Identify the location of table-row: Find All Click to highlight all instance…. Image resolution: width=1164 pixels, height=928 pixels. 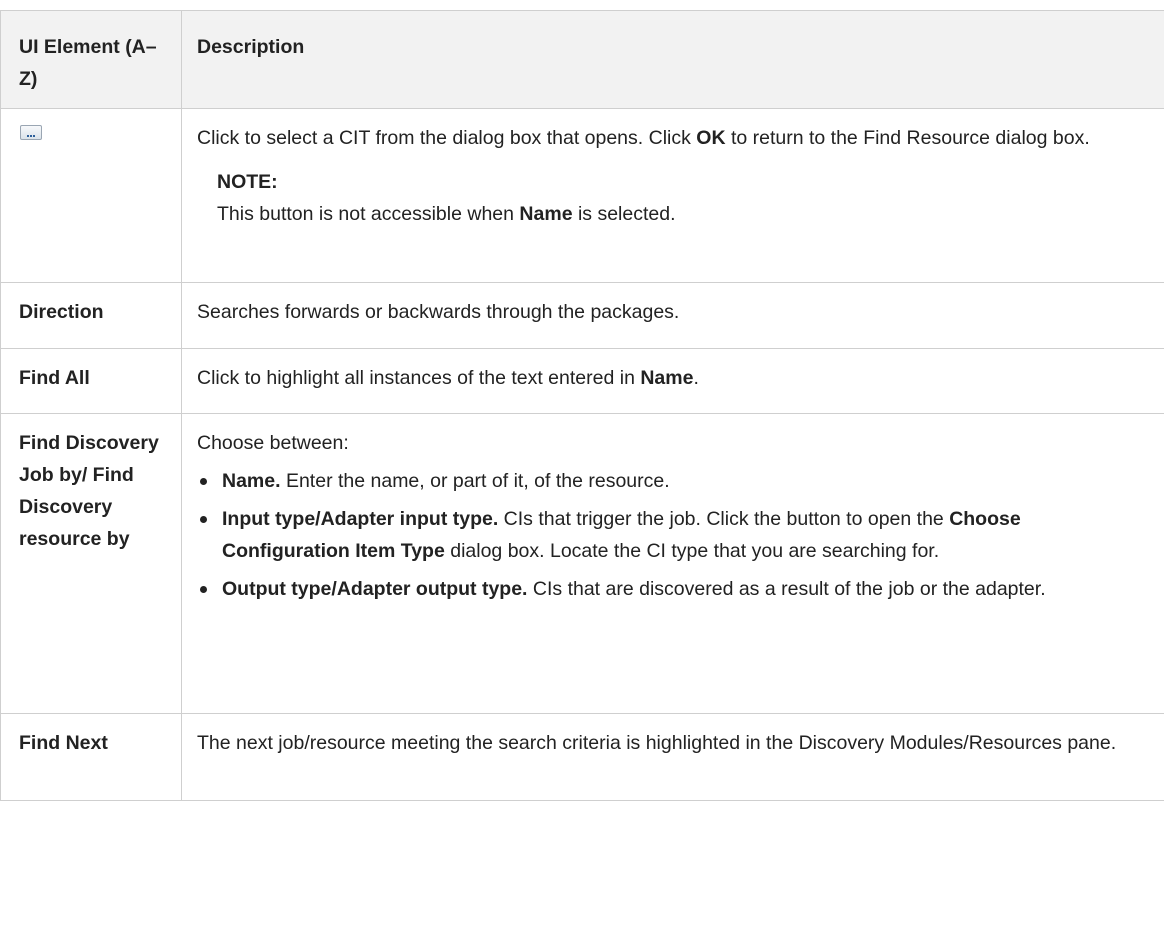
(582, 381).